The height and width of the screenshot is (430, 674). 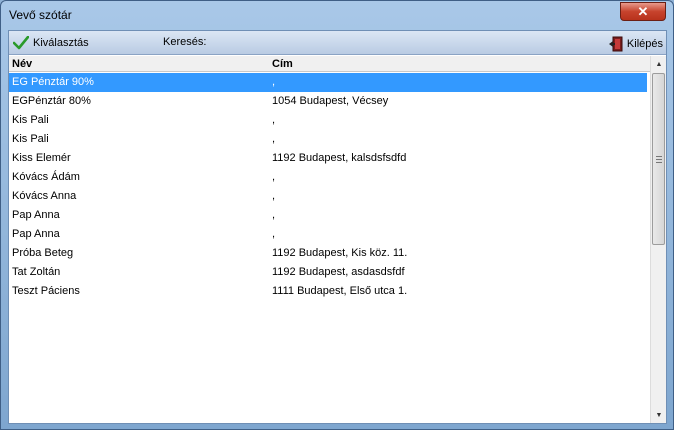 I want to click on column-header-name: Név, so click(x=22, y=64).